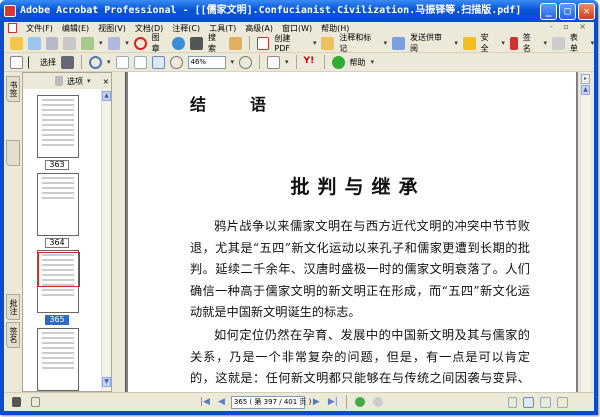 Image resolution: width=600 pixels, height=417 pixels. What do you see at coordinates (246, 62) in the screenshot?
I see `zoom-in-icon` at bounding box center [246, 62].